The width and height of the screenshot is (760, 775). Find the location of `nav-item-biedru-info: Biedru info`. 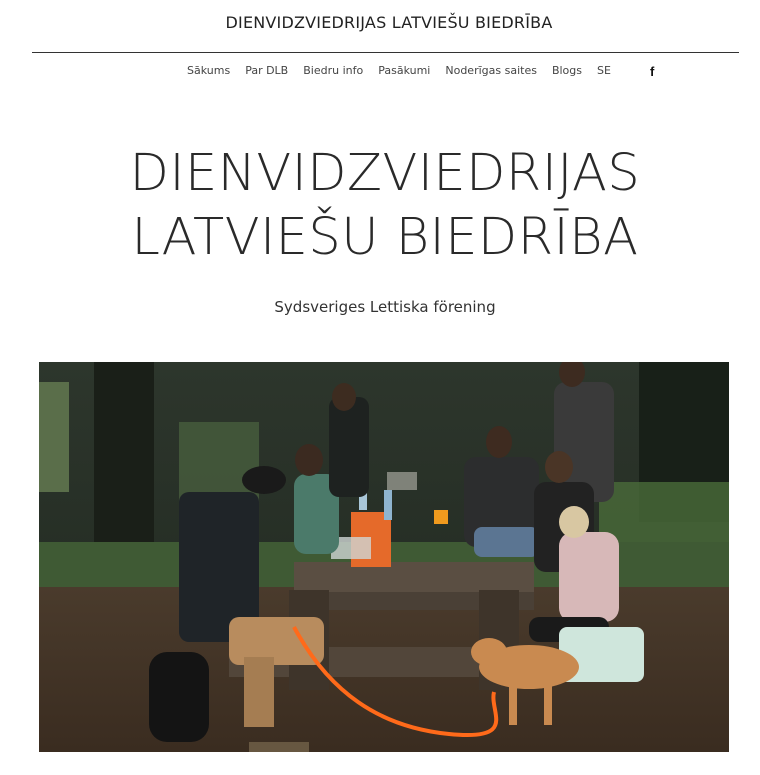

nav-item-biedru-info: Biedru info is located at coordinates (333, 70).